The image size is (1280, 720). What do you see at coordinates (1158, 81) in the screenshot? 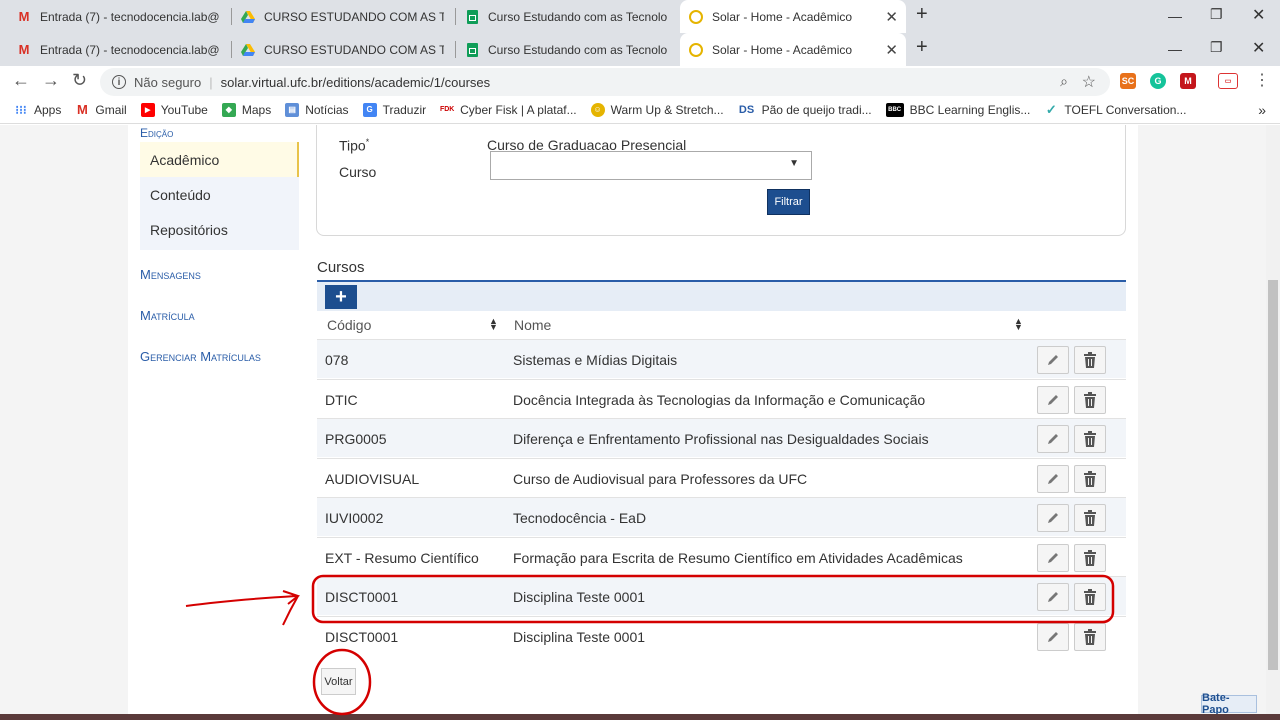
I see `grammarly-icon: G` at bounding box center [1158, 81].